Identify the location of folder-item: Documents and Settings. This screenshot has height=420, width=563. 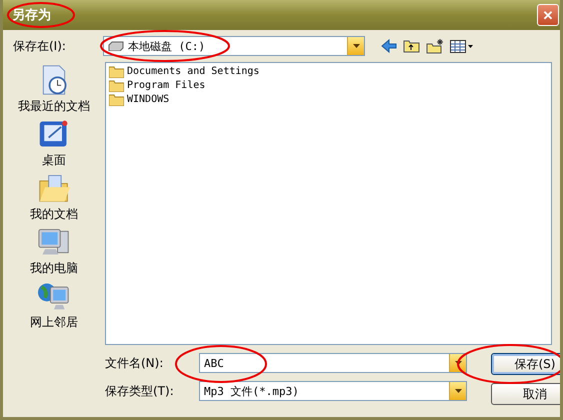
(328, 71).